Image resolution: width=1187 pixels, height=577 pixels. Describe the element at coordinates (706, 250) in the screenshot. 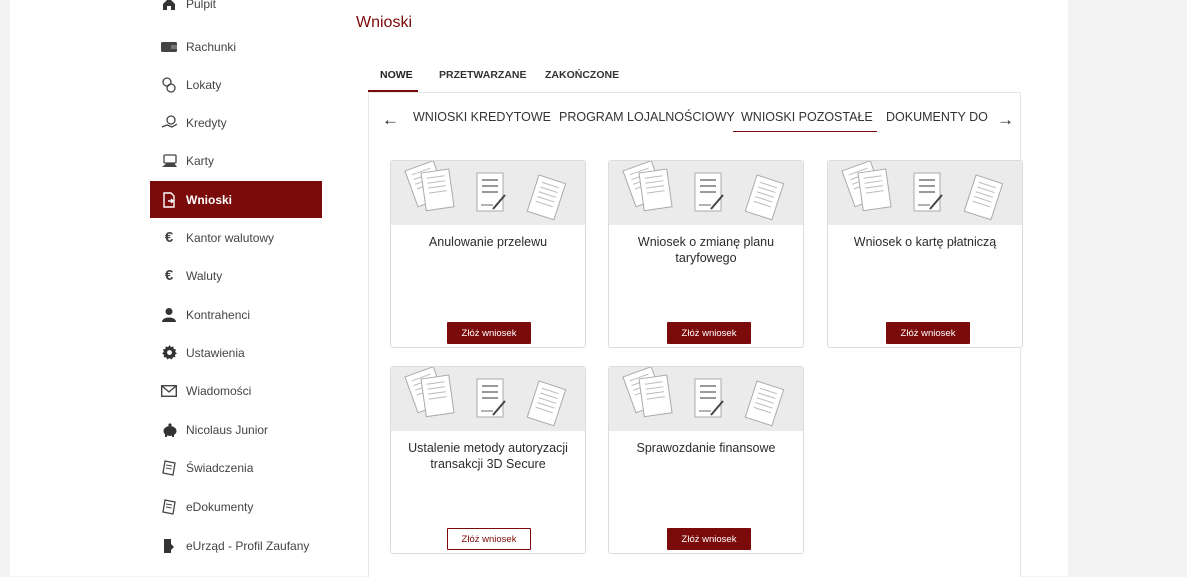

I see `card-title: Wniosek o zmianę planu taryfowego` at that location.